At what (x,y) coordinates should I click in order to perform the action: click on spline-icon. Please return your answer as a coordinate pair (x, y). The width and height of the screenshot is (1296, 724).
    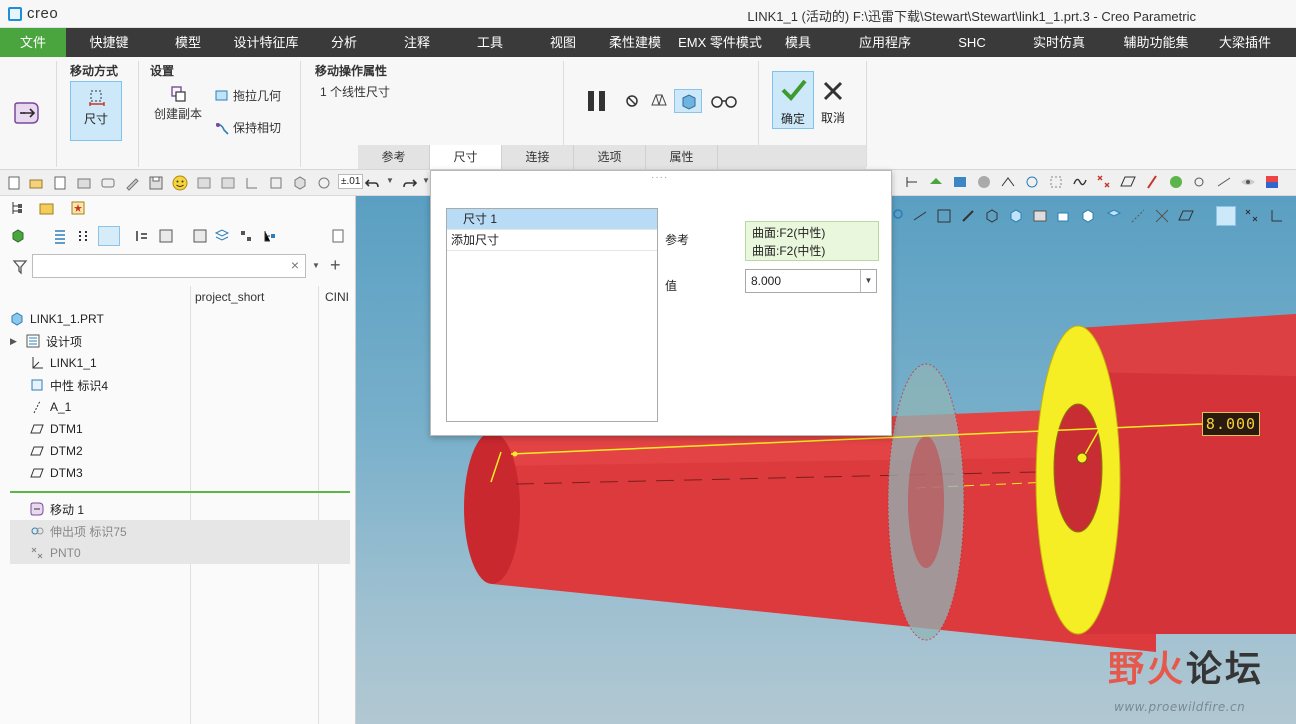
    Looking at the image, I should click on (1080, 182).